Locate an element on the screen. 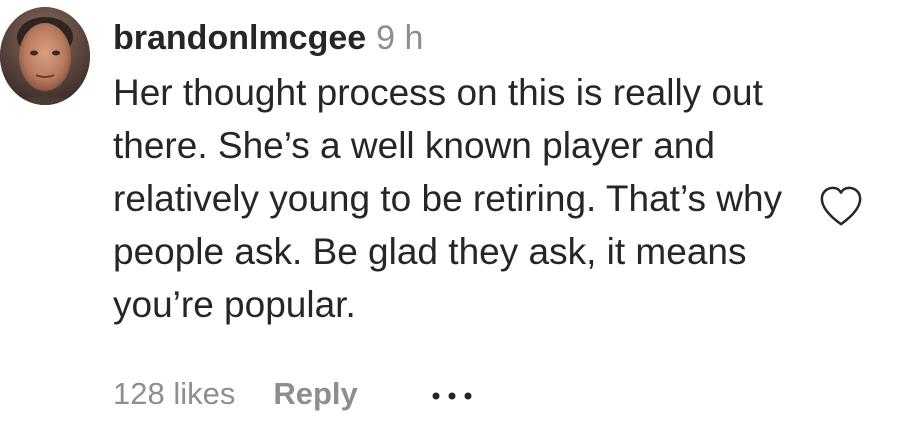 The height and width of the screenshot is (434, 900). more-options-icon is located at coordinates (453, 394).